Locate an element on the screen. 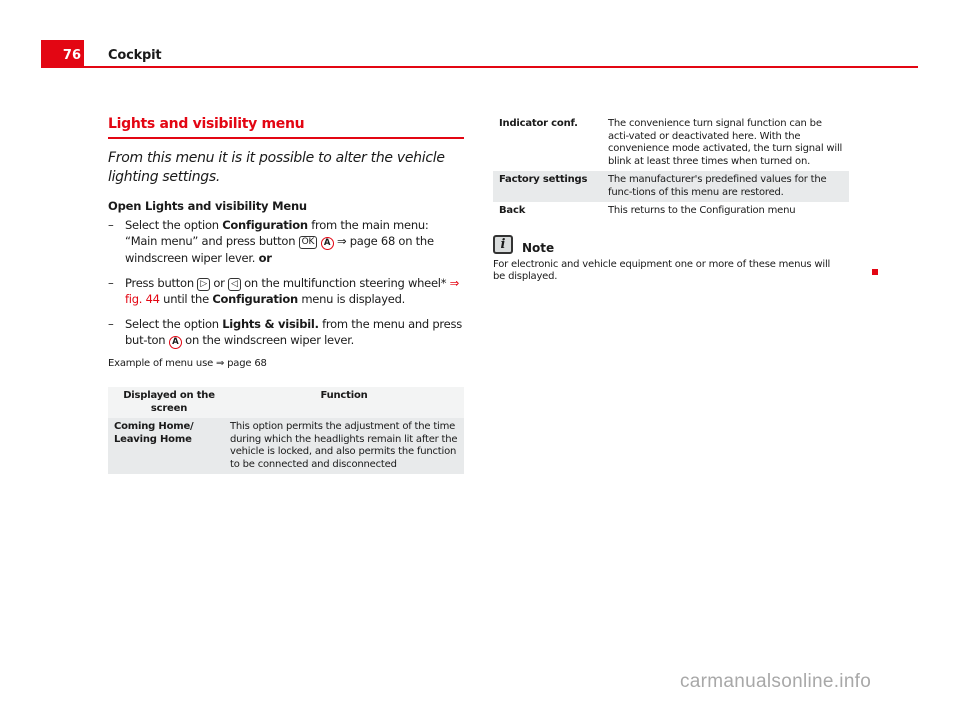 This screenshot has height=701, width=960. menu-item-name: Factory settings is located at coordinates (543, 179).